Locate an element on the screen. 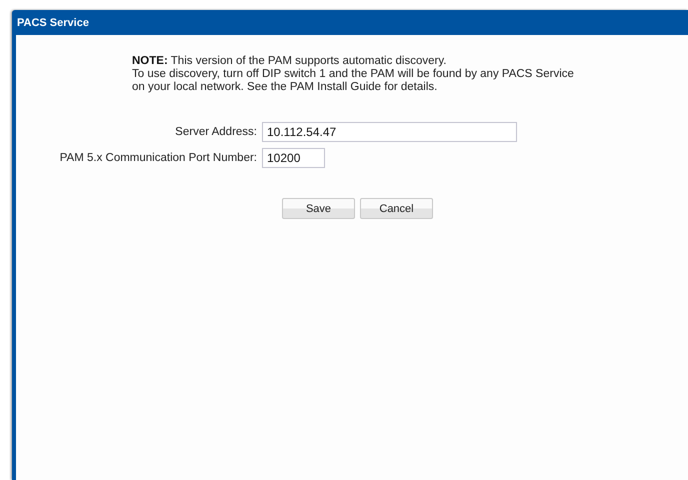  note-text: NOTE: This version of the PAM supports automatic discovery. is located at coordinates (290, 61).